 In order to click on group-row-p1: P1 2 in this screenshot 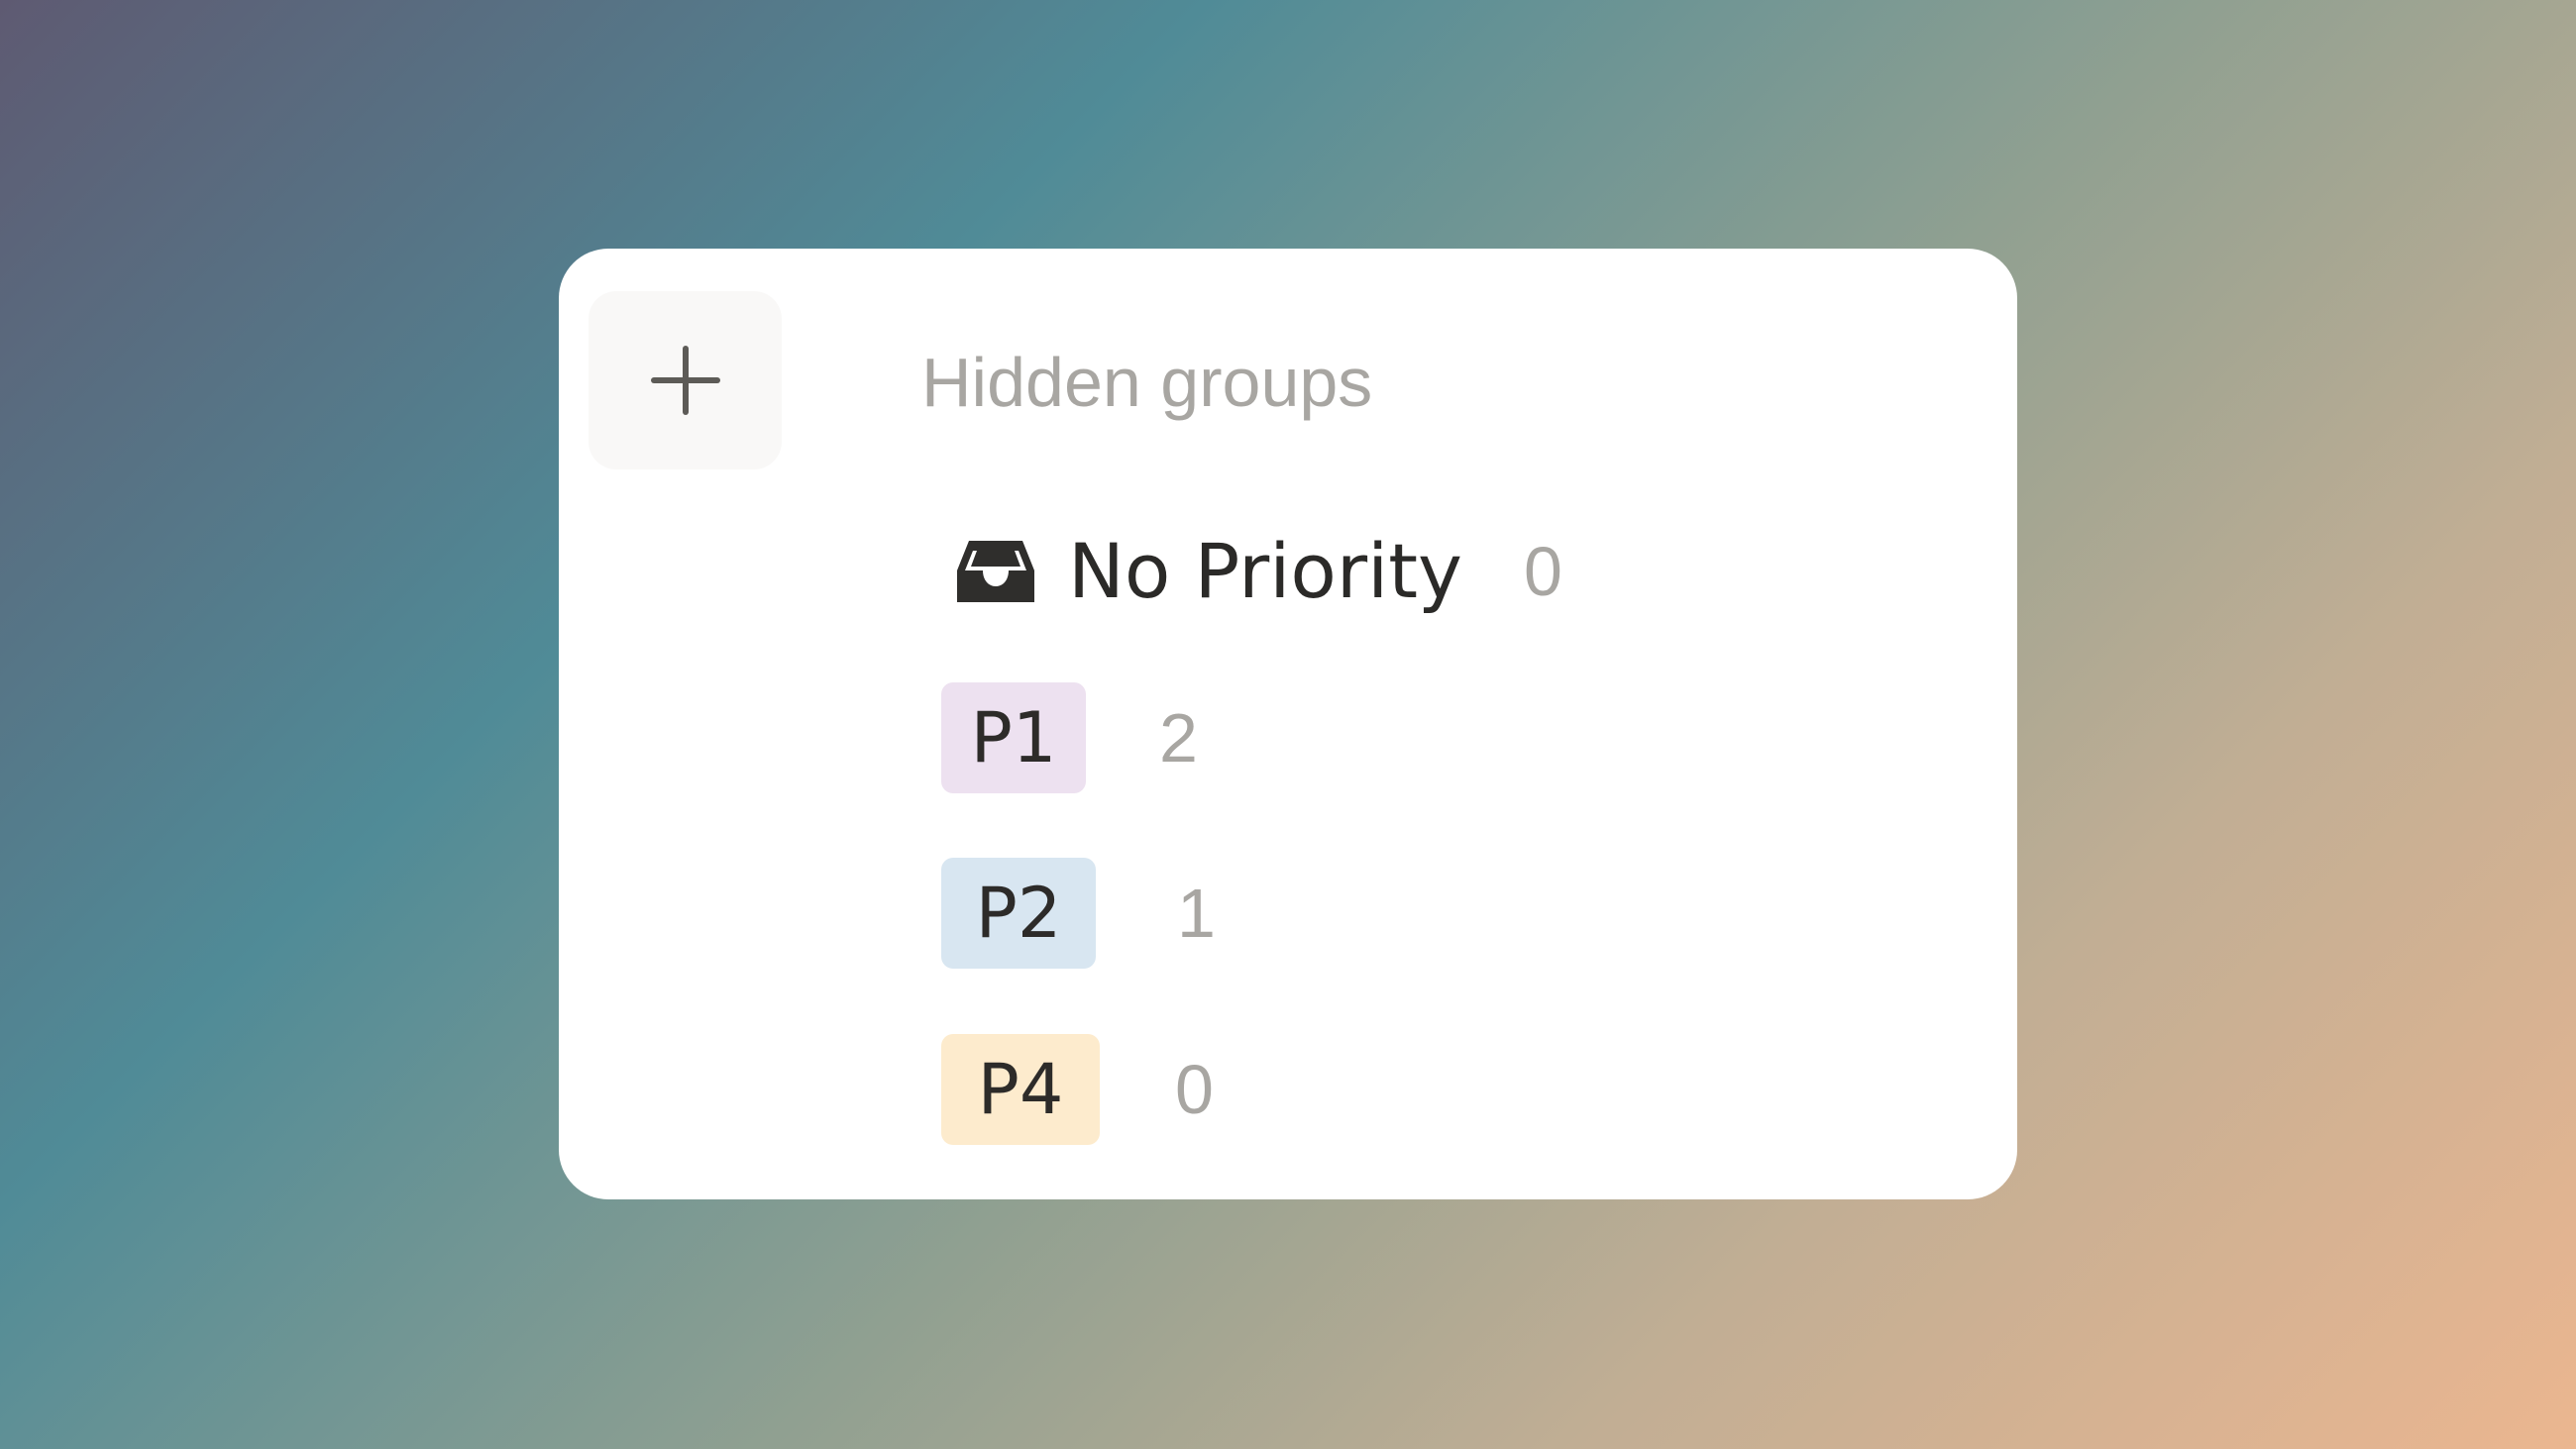, I will do `click(1069, 737)`.